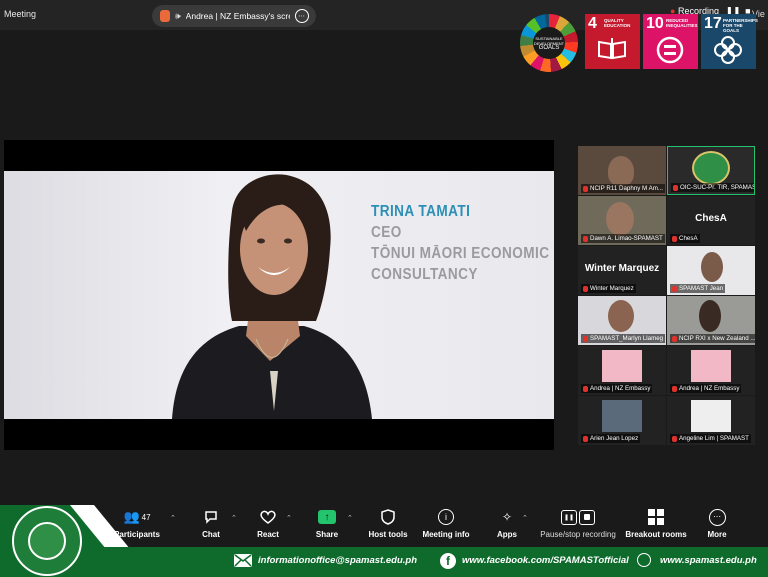 The width and height of the screenshot is (768, 577). What do you see at coordinates (137, 526) in the screenshot?
I see `participants-button: 👥 47 Participants` at bounding box center [137, 526].